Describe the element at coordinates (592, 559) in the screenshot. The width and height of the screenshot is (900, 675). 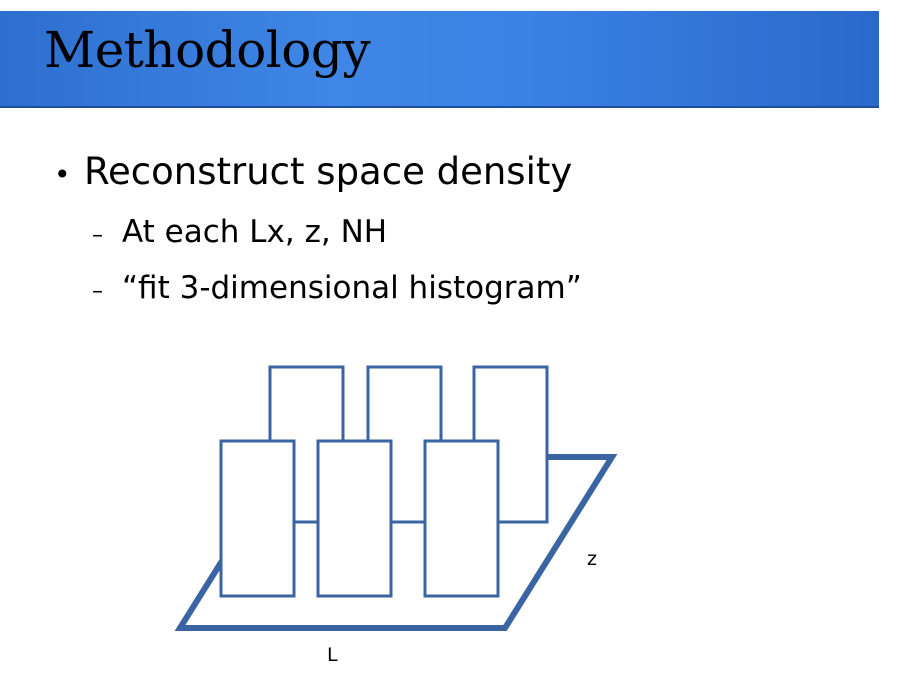
I see `axis-label-z: z` at that location.